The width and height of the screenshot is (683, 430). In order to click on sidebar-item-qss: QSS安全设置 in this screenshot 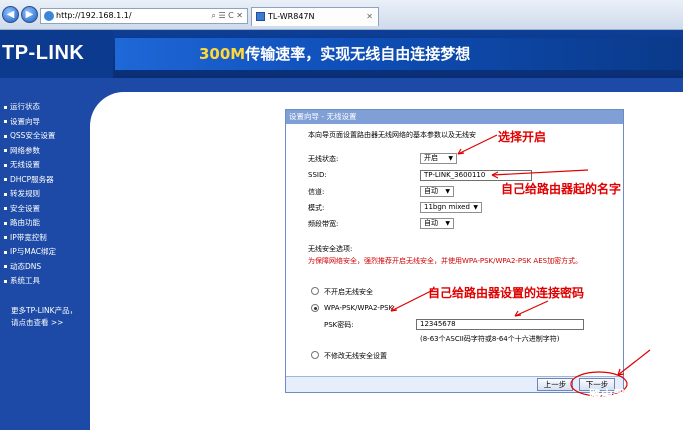, I will do `click(46, 136)`.